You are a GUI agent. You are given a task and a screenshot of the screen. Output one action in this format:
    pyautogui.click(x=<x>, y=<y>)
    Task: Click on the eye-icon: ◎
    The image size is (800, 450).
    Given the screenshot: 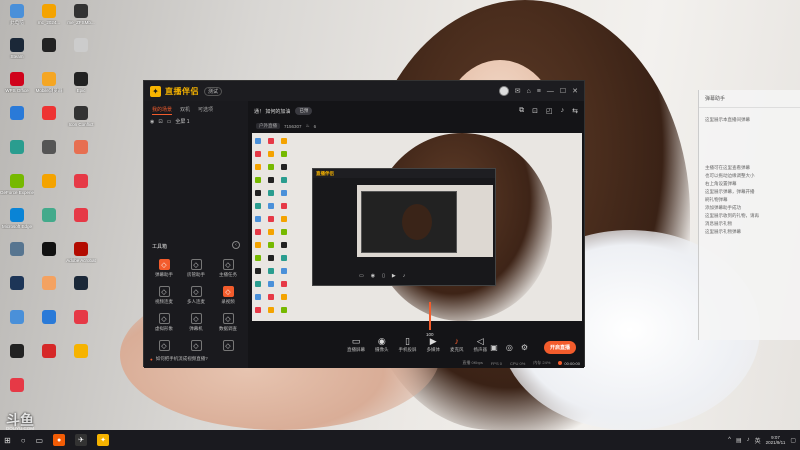 What is the action you would take?
    pyautogui.click(x=509, y=347)
    